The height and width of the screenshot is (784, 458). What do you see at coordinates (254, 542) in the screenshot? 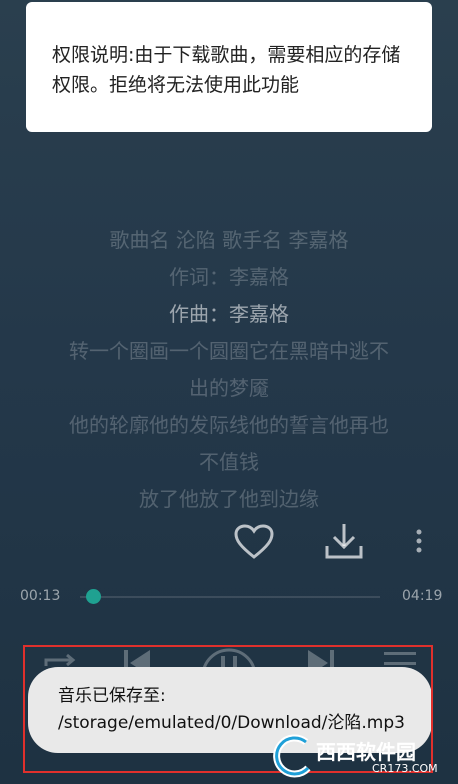
I see `heart-icon` at bounding box center [254, 542].